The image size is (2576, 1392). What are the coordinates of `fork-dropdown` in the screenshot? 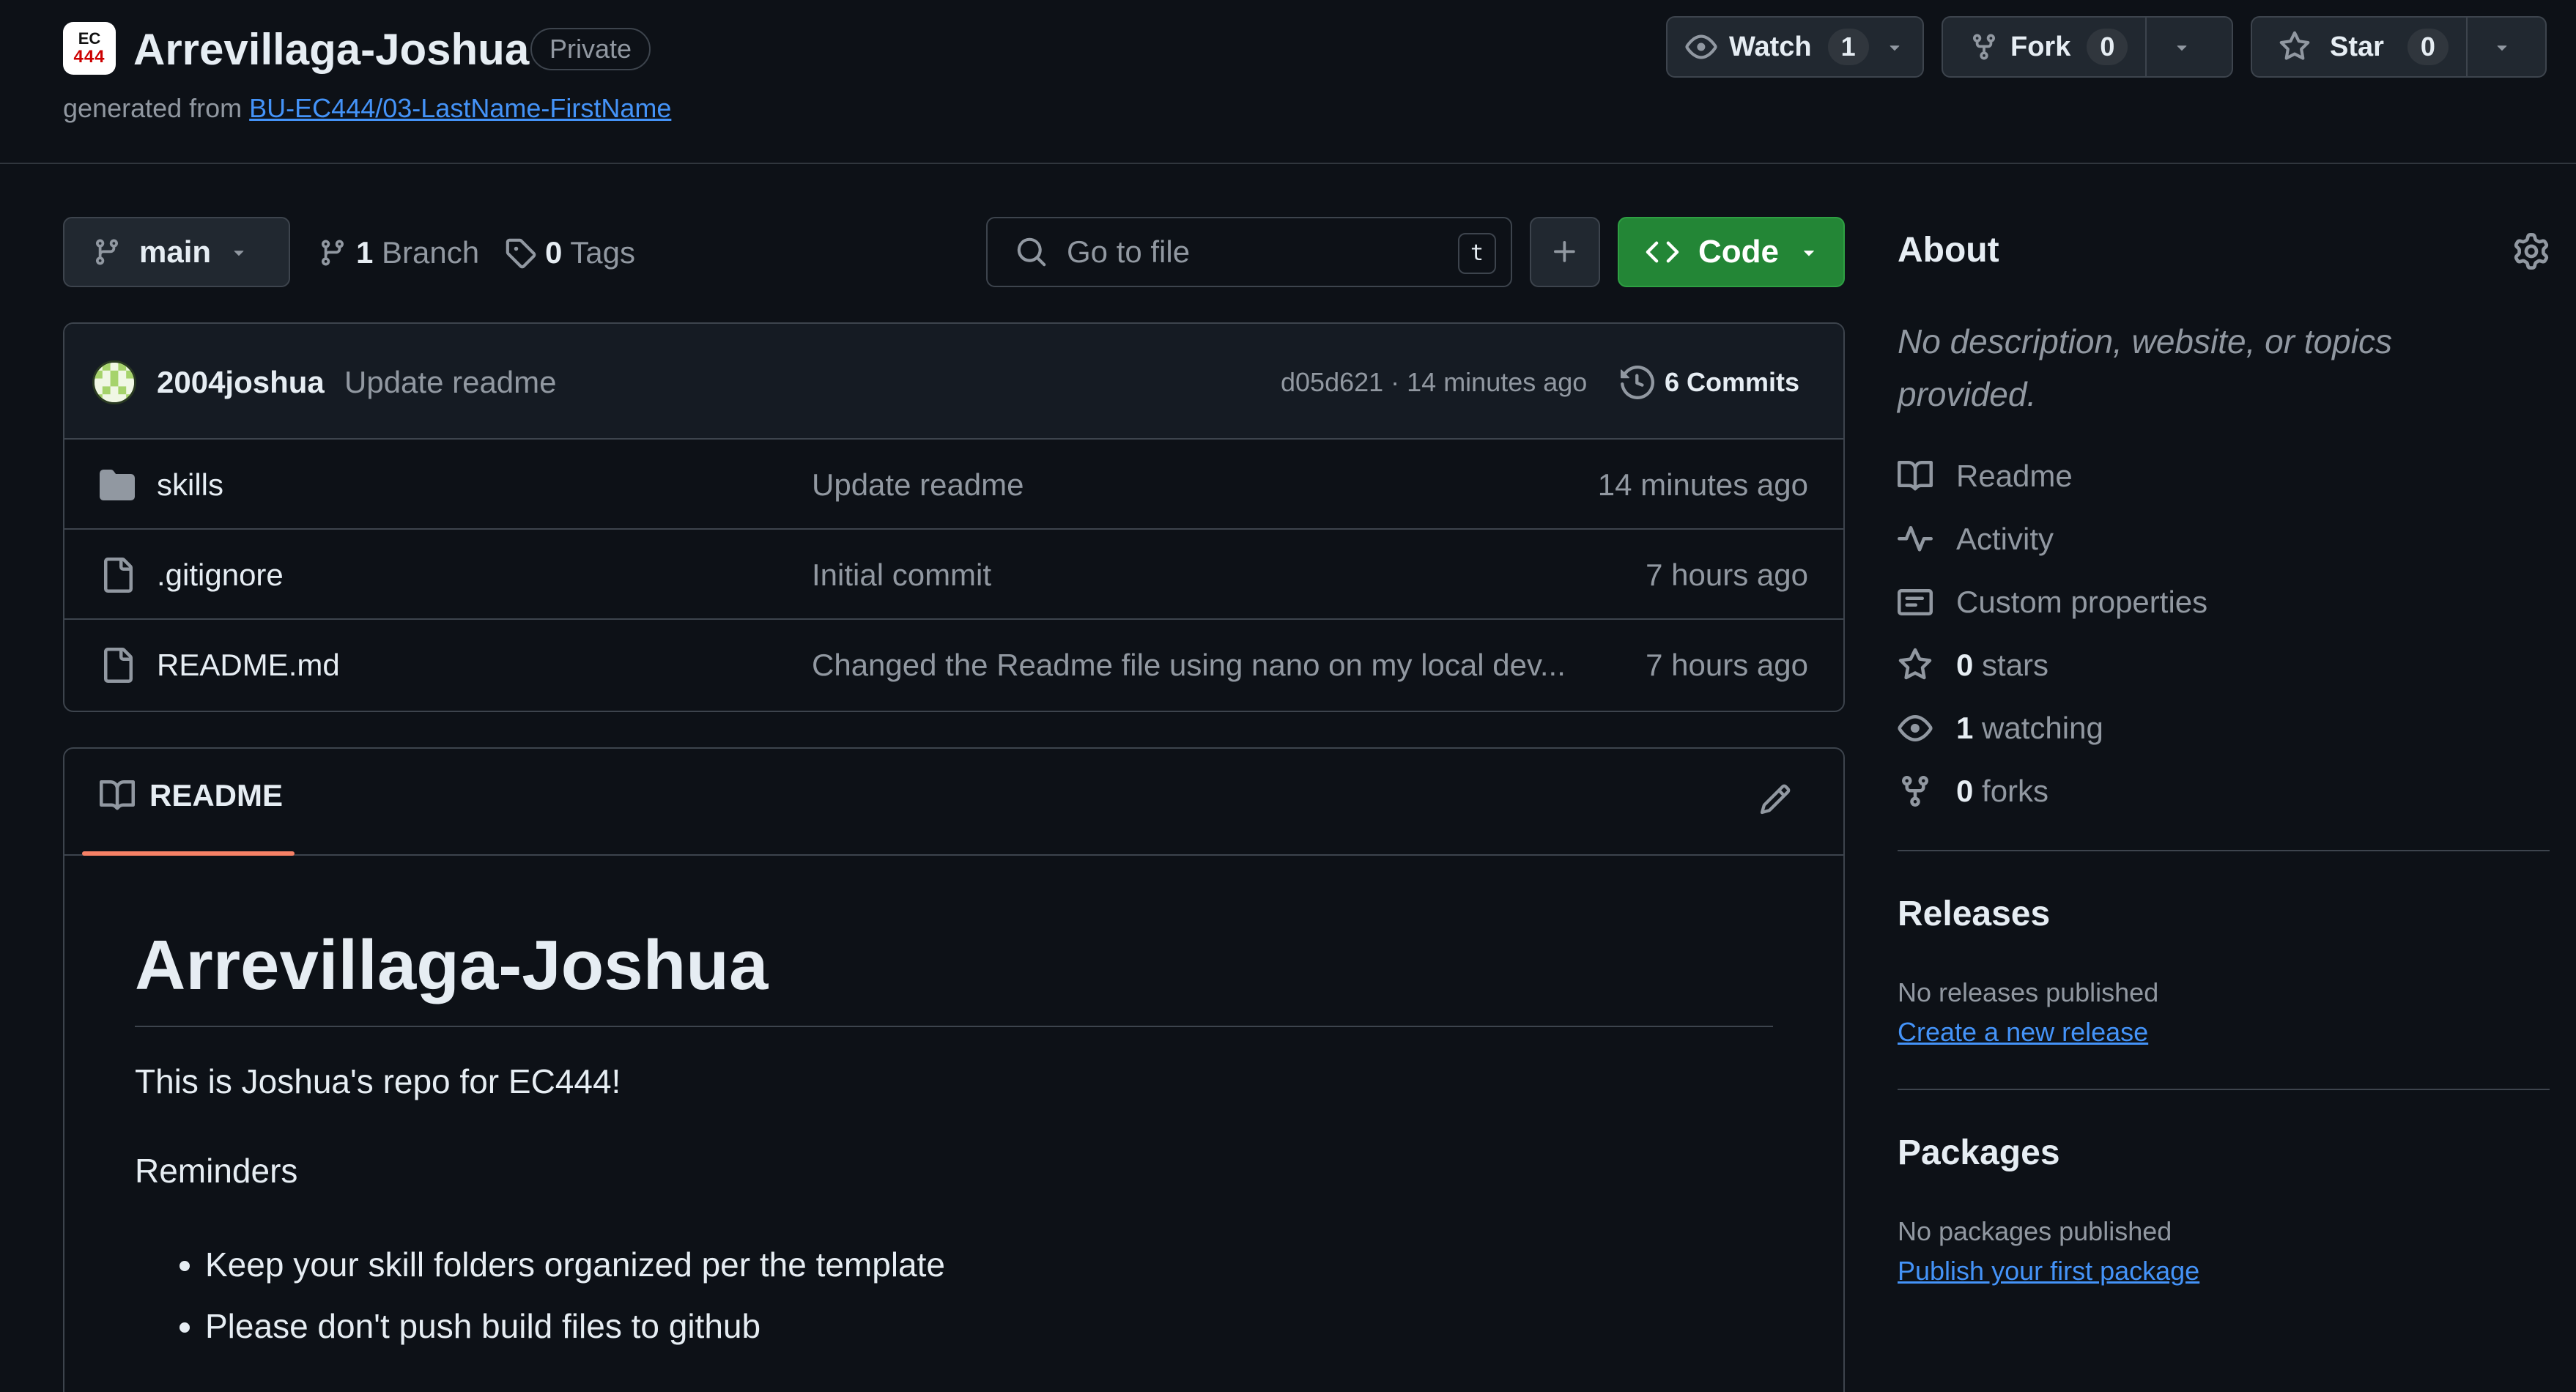 It's located at (2182, 47).